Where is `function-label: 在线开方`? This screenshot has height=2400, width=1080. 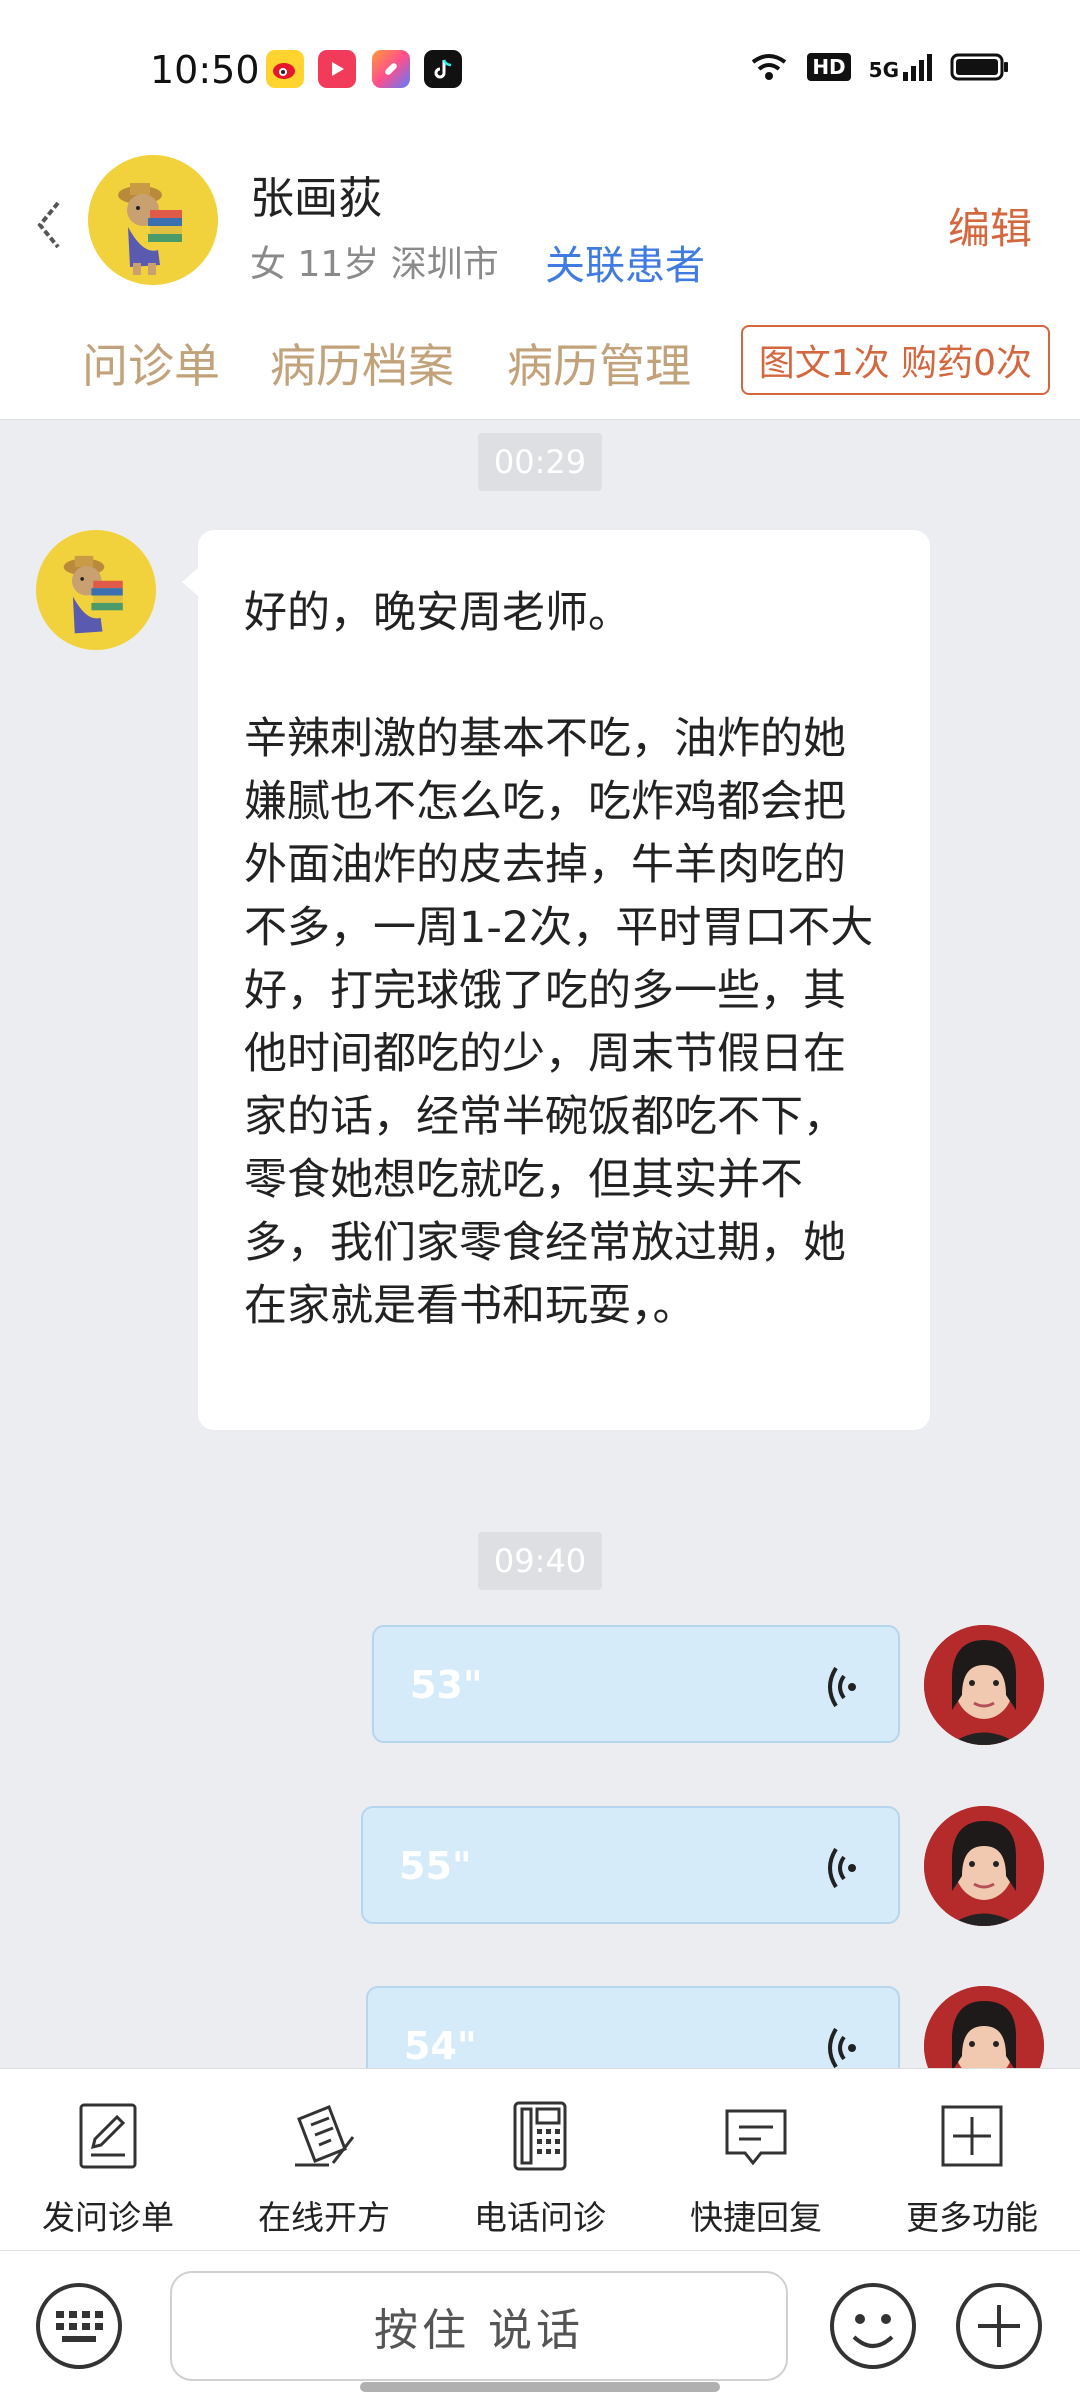
function-label: 在线开方 is located at coordinates (324, 2217).